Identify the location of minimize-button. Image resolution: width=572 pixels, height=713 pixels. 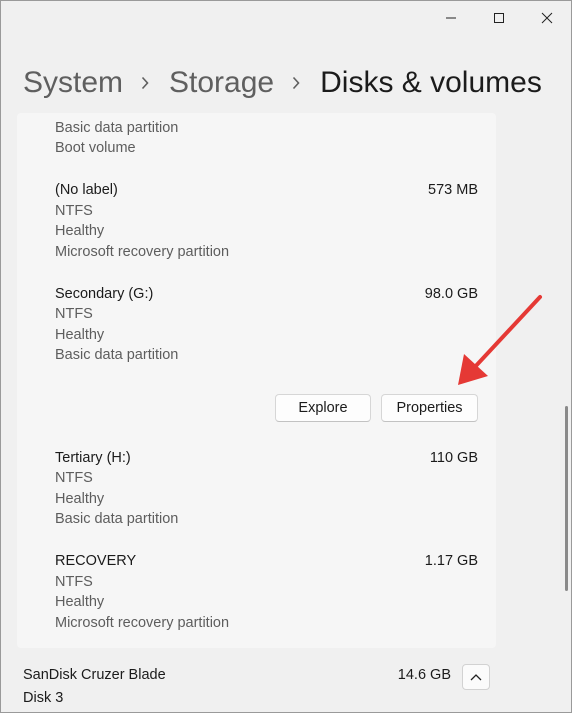
(451, 18).